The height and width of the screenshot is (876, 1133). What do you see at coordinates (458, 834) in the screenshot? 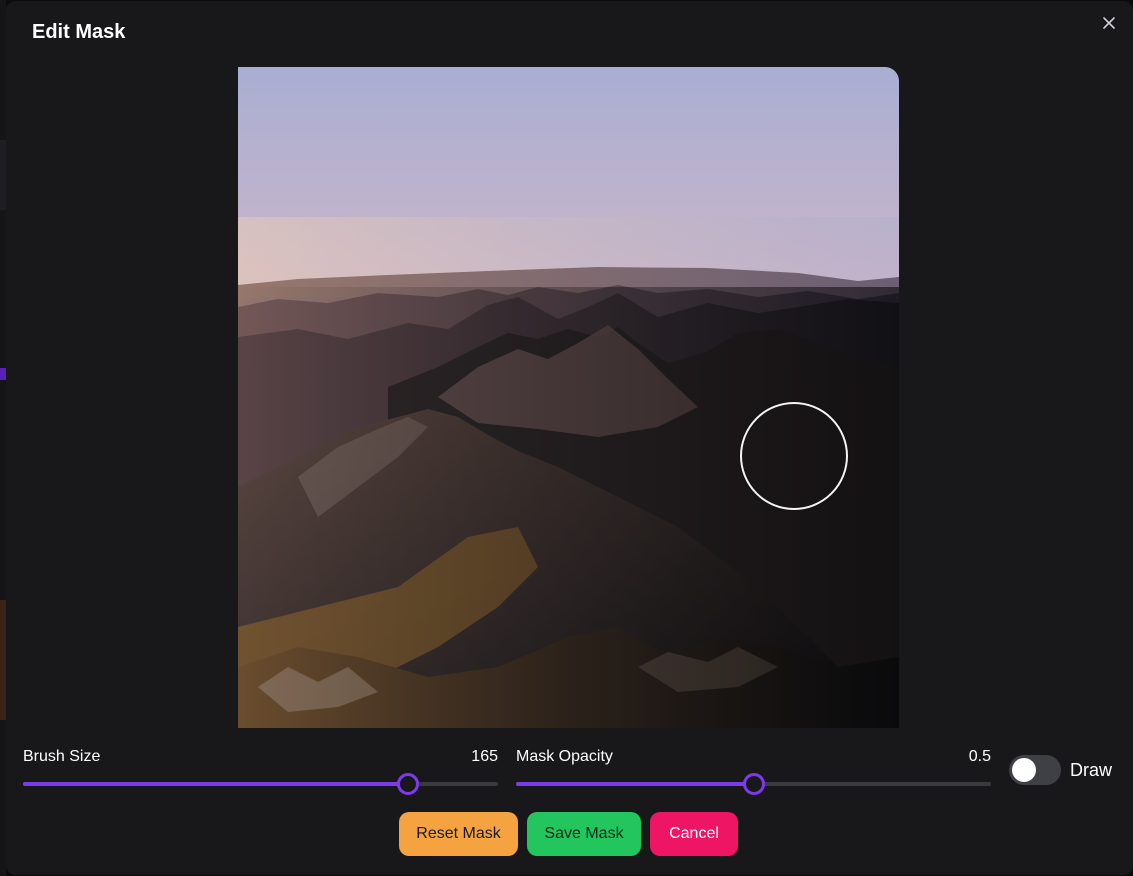
I see `reset-mask-button: Reset Mask` at bounding box center [458, 834].